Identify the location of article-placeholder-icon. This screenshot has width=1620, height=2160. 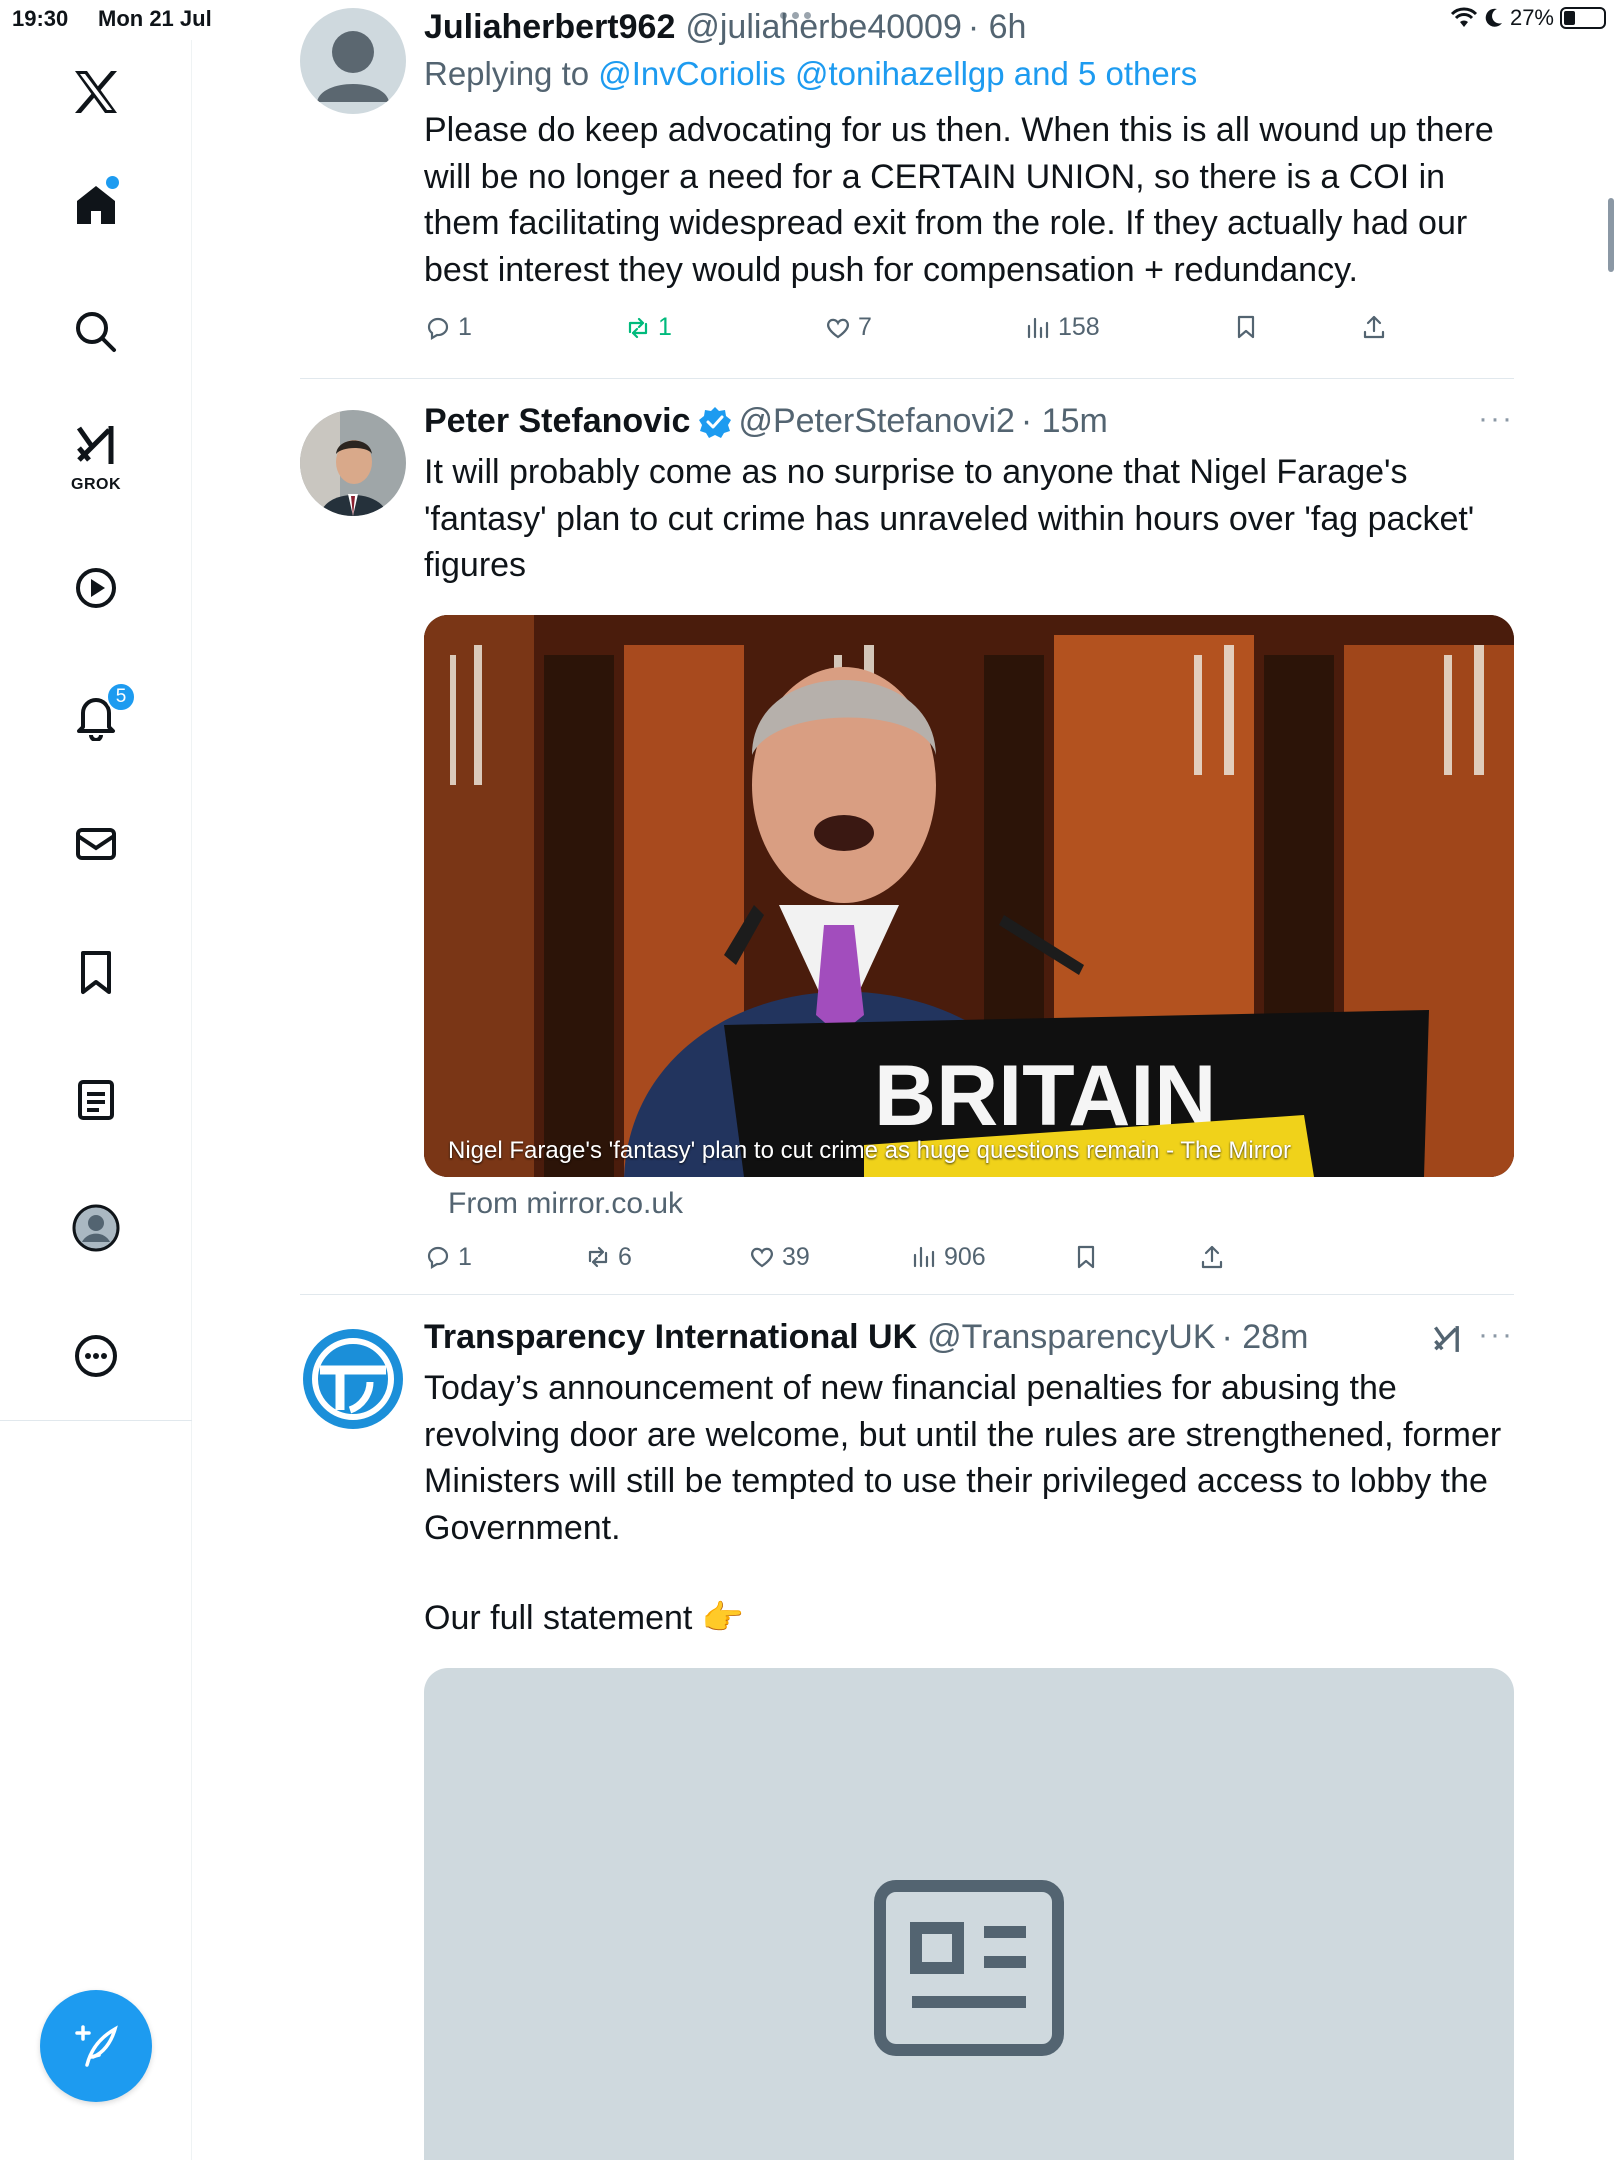
(969, 1967).